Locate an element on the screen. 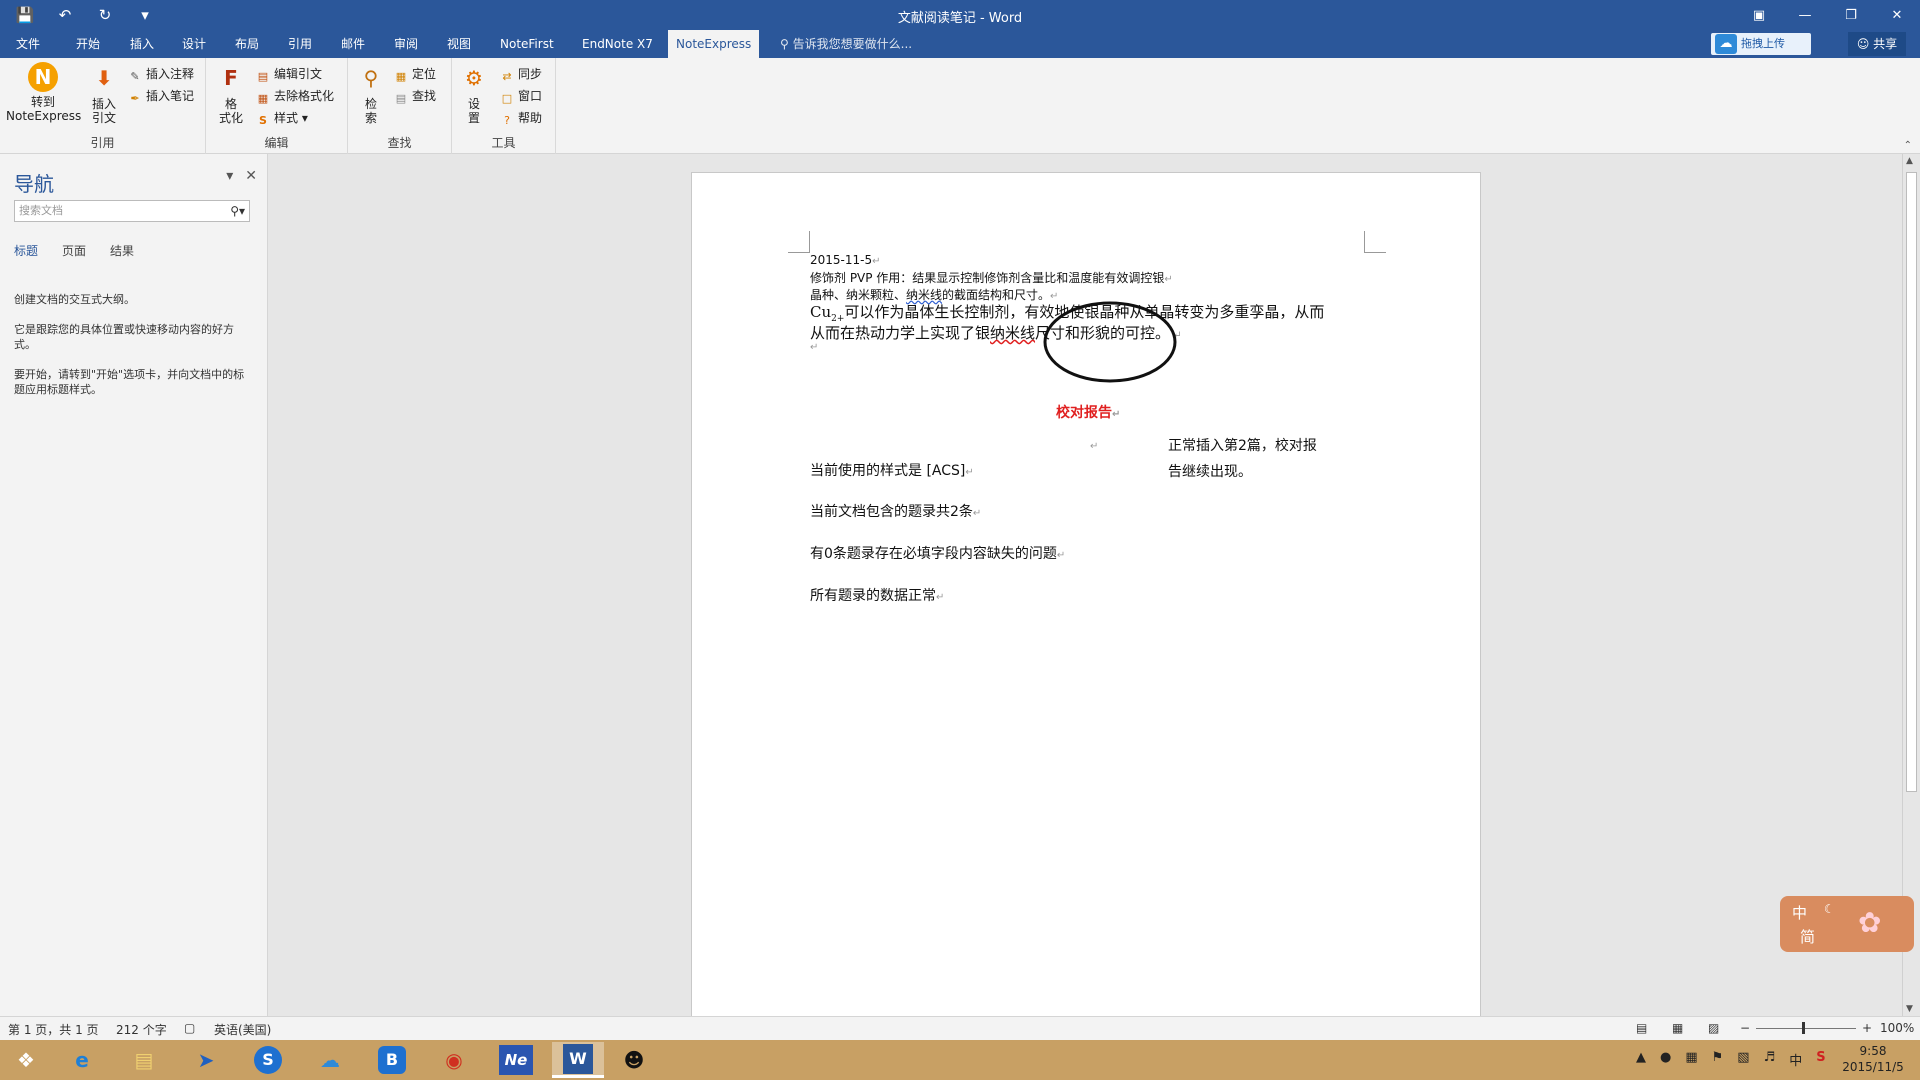  doc-line-1: 修饰剂 PVP 作用：结果显示控制修饰剂含量比和温度能有效调控银↵ is located at coordinates (991, 278).